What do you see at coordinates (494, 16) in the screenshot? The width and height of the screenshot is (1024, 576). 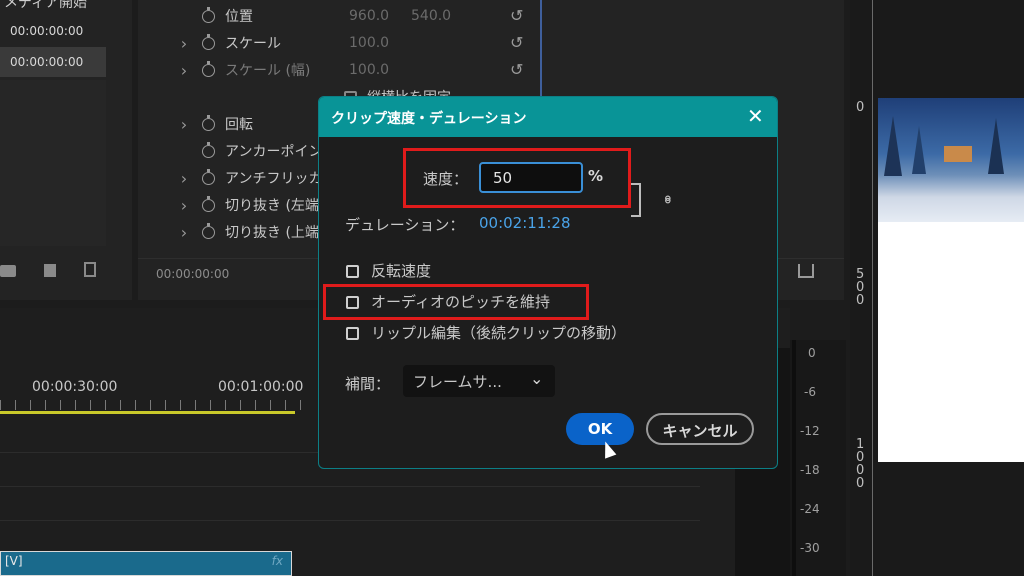 I see `fx-row-position: 位置 960.0 540.0` at bounding box center [494, 16].